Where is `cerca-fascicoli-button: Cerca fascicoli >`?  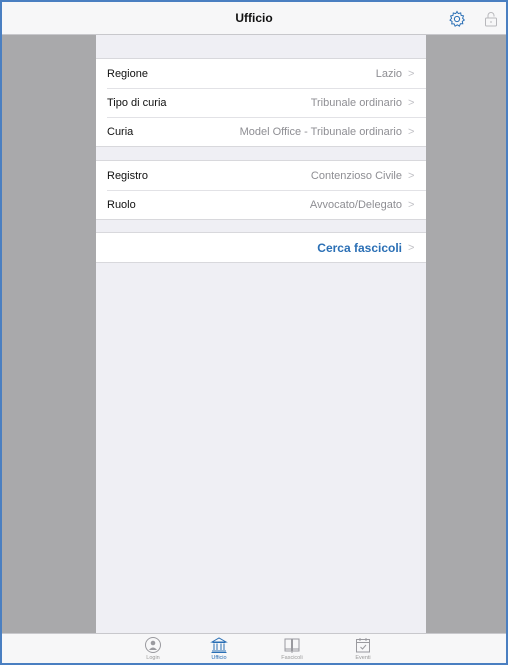
cerca-fascicoli-button: Cerca fascicoli > is located at coordinates (261, 247).